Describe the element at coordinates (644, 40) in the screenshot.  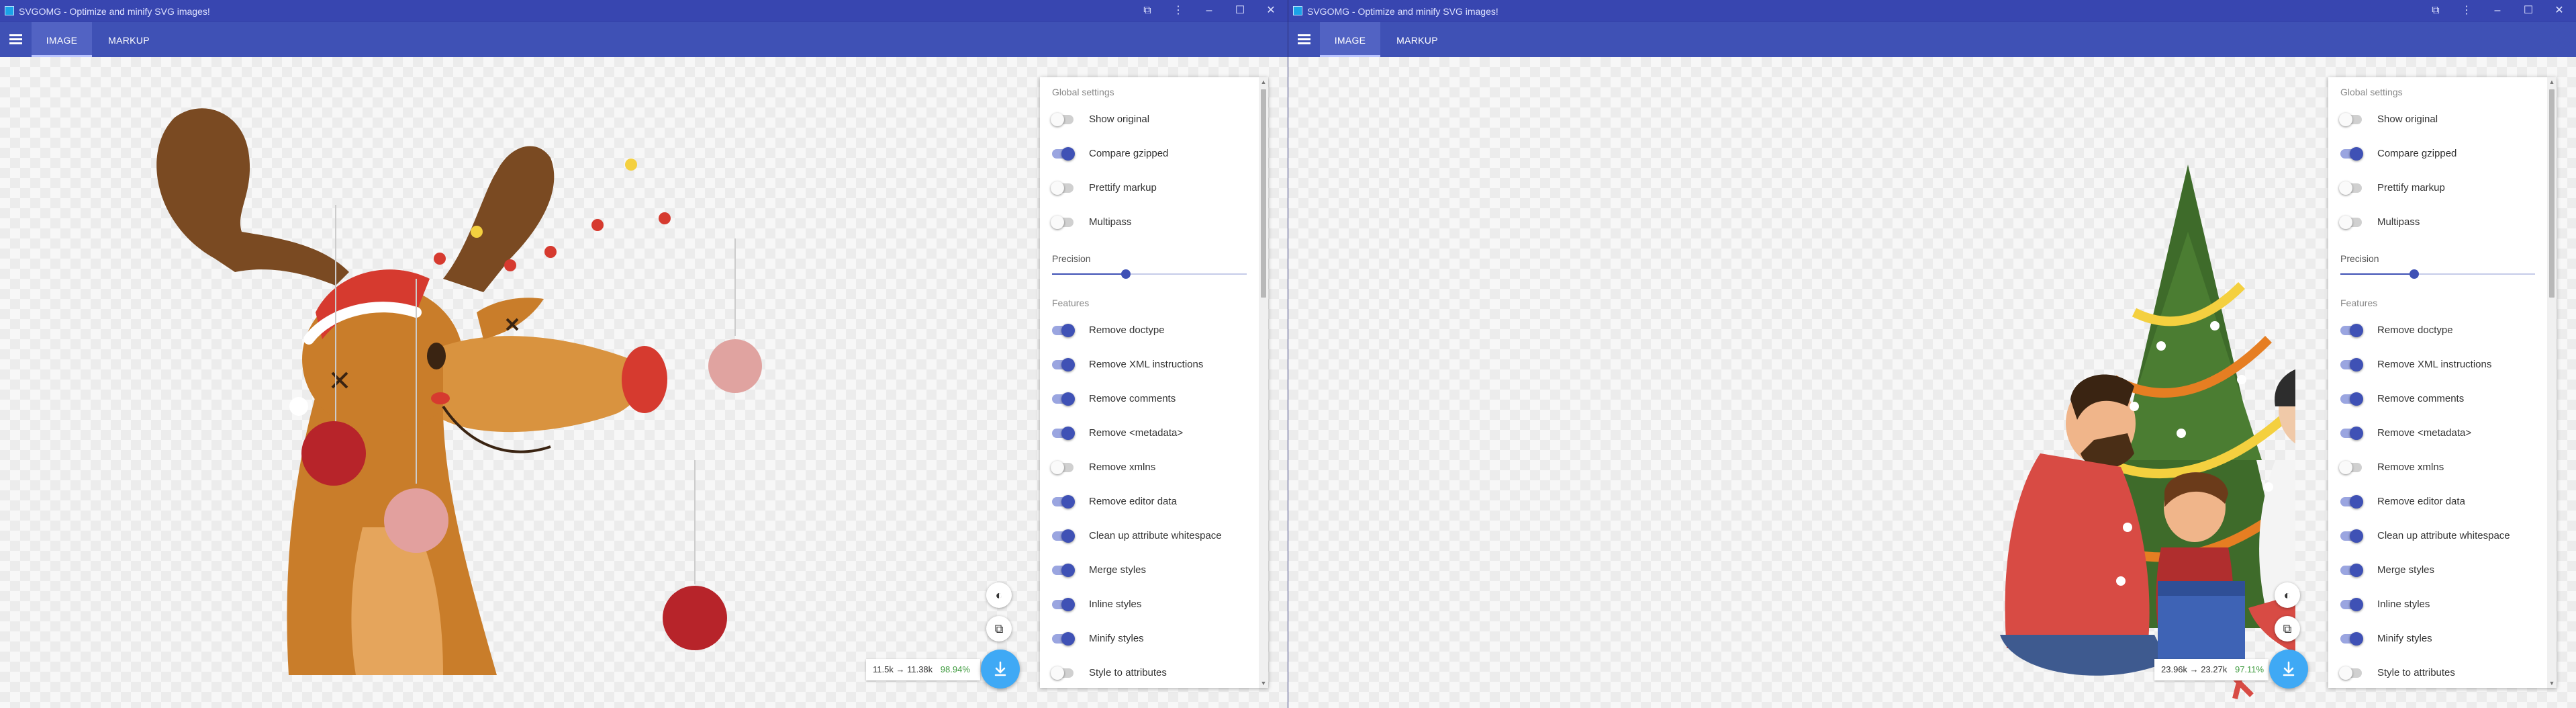
I see `app-toolbar: IMAGE MARKUP` at that location.